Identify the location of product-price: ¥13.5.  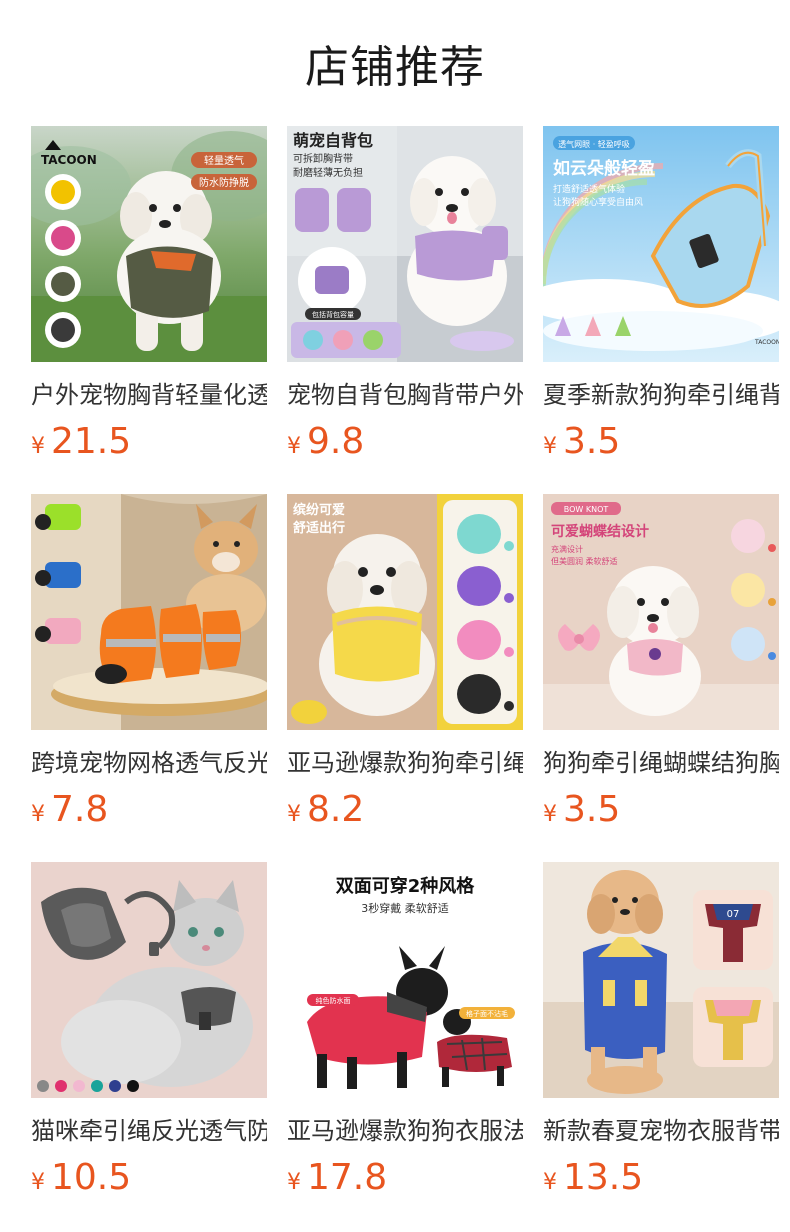
(661, 1178).